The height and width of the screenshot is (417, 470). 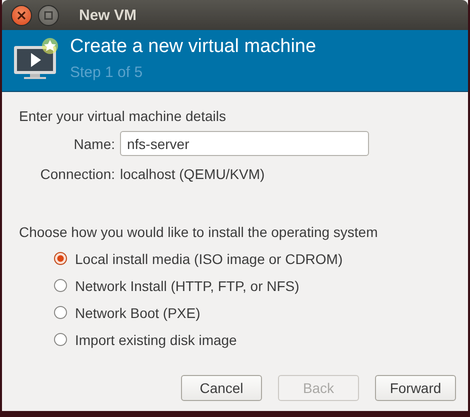 I want to click on maximize-button, so click(x=48, y=15).